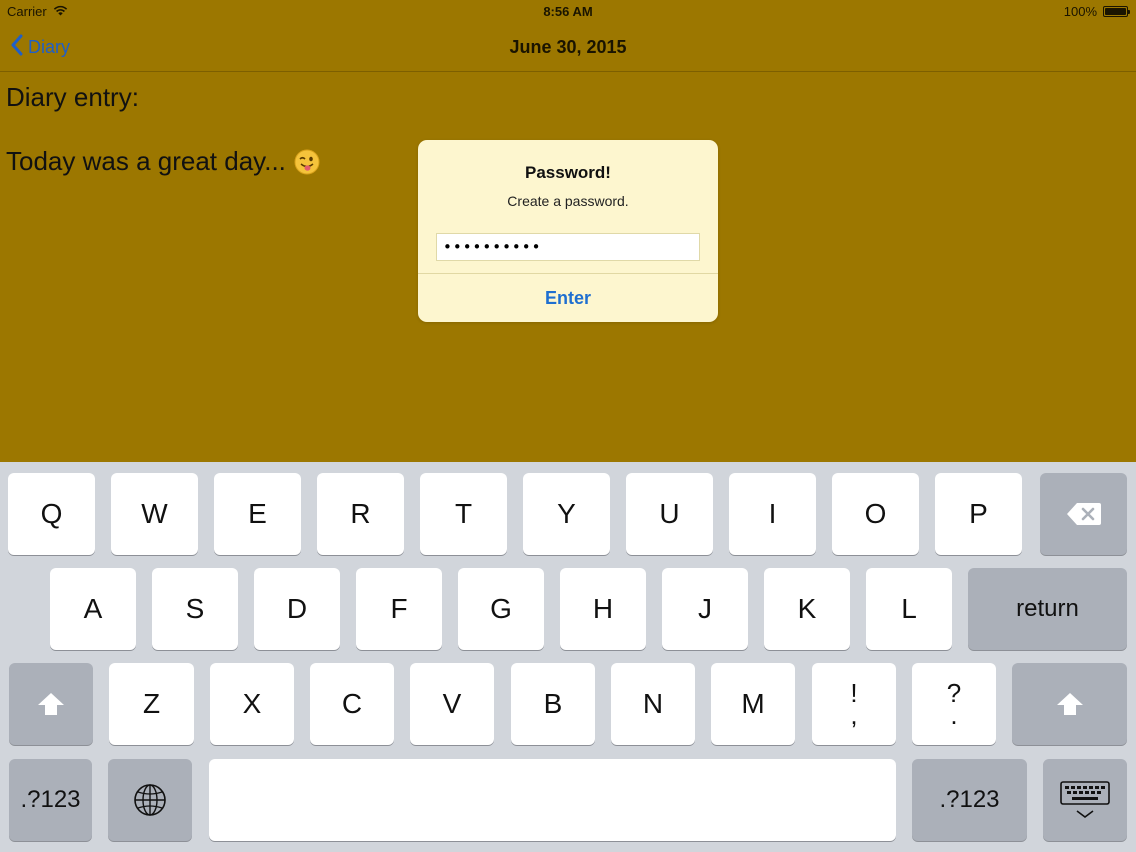 The height and width of the screenshot is (852, 1136). Describe the element at coordinates (1116, 11) in the screenshot. I see `battery-icon` at that location.